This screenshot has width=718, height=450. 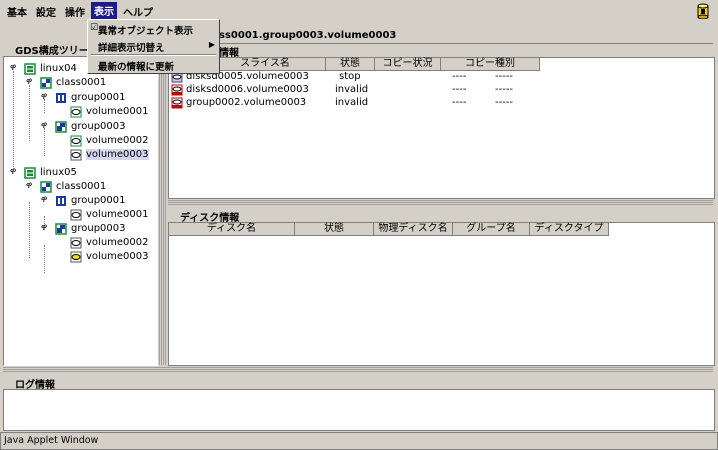 What do you see at coordinates (441, 90) in the screenshot?
I see `table-row: disksd0006.volume0003 invalid ---- -----` at bounding box center [441, 90].